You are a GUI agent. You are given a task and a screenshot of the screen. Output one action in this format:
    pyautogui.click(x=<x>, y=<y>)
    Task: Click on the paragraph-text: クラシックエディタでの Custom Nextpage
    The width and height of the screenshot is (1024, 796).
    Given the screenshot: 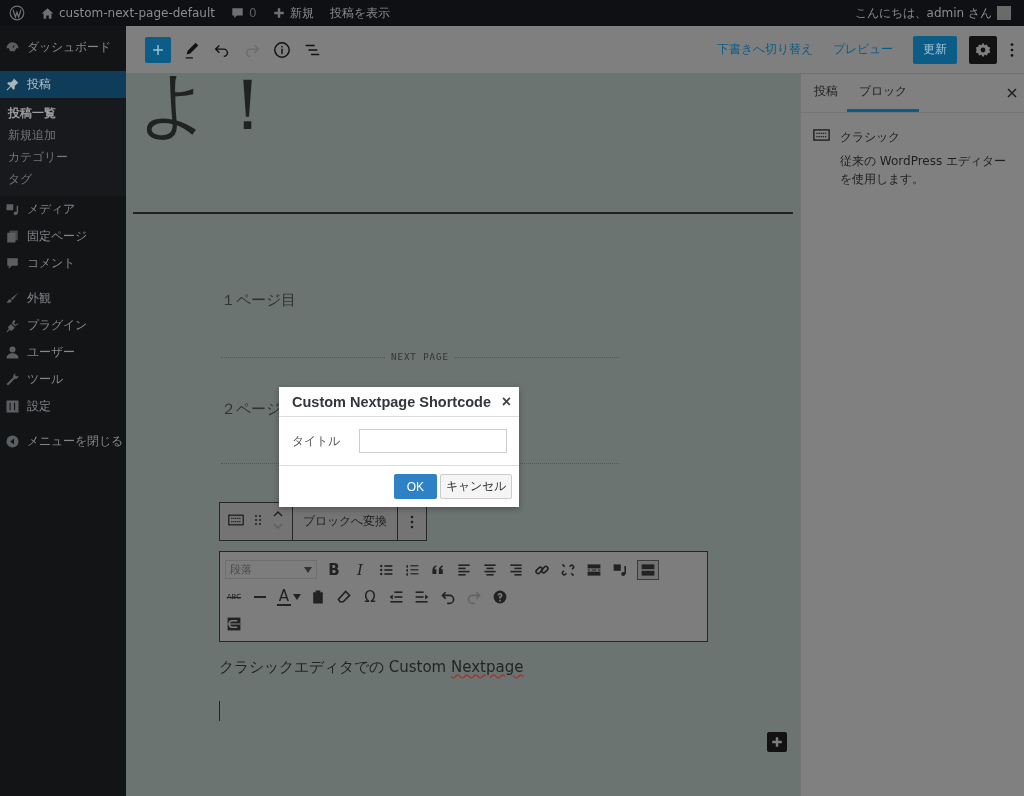 What is the action you would take?
    pyautogui.click(x=372, y=667)
    